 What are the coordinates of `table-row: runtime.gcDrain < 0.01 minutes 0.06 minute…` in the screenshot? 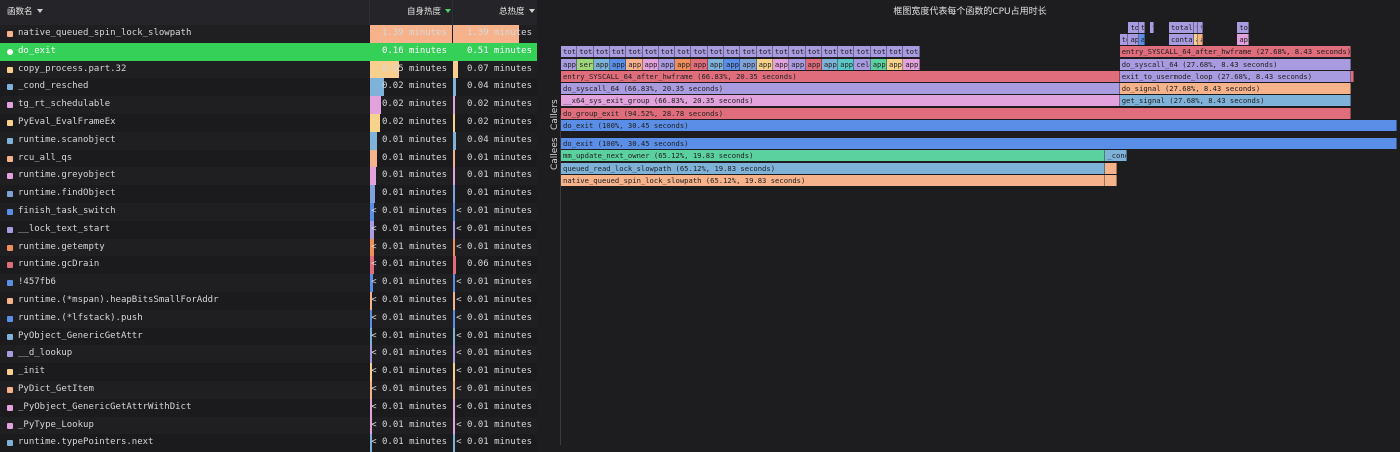 It's located at (268, 265).